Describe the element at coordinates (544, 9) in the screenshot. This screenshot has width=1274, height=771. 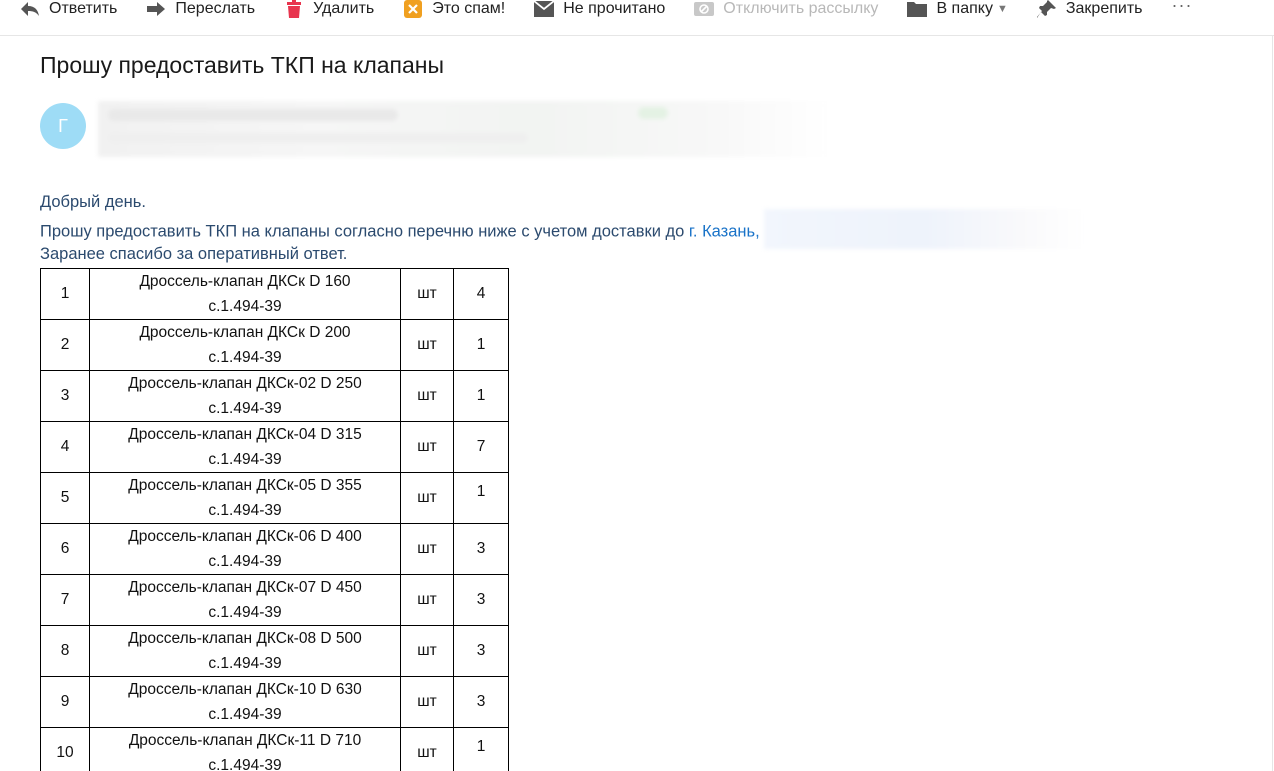
I see `envelope-icon` at that location.